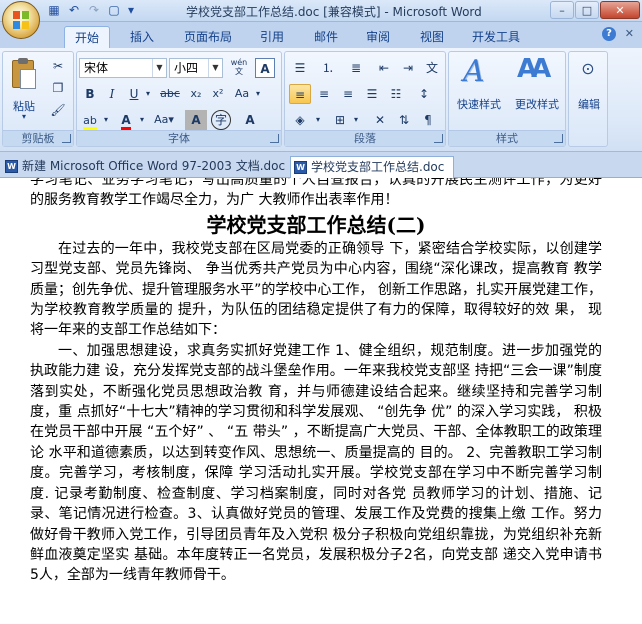  What do you see at coordinates (404, 120) in the screenshot?
I see `sort-icon: ⇅` at bounding box center [404, 120].